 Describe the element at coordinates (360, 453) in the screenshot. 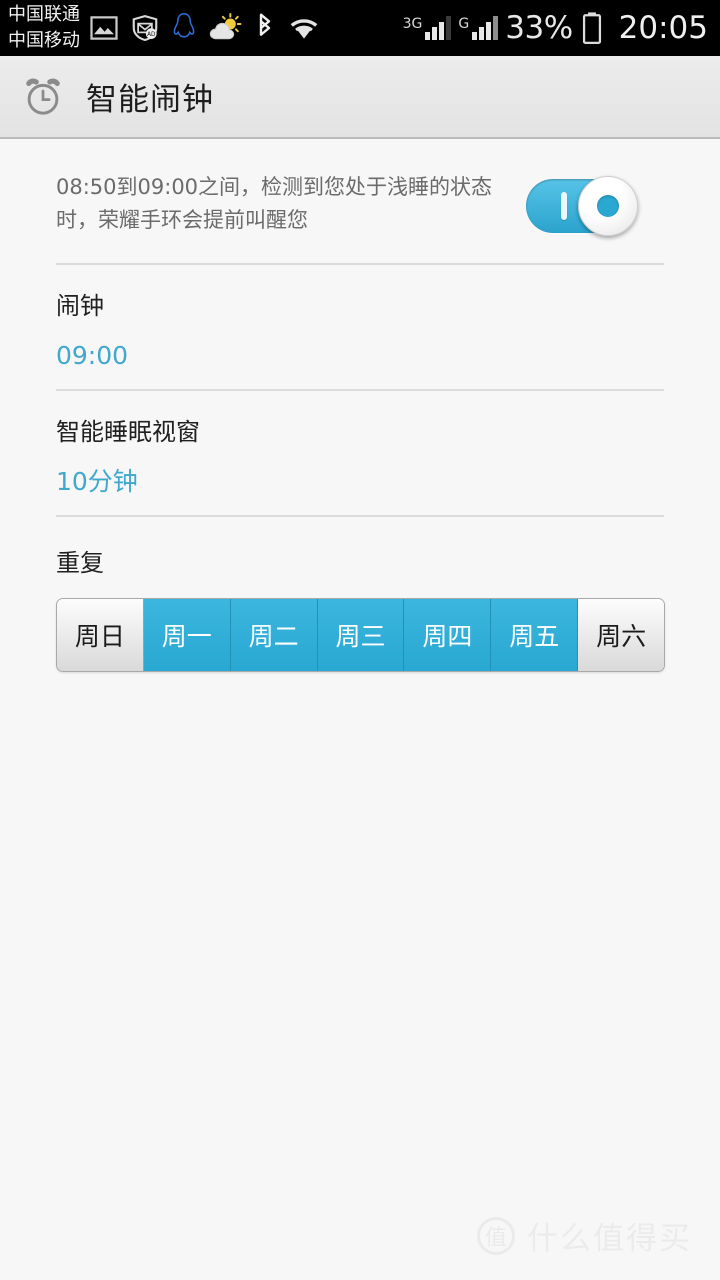

I see `sleep-window-field: 智能睡眠视窗 10分钟` at that location.